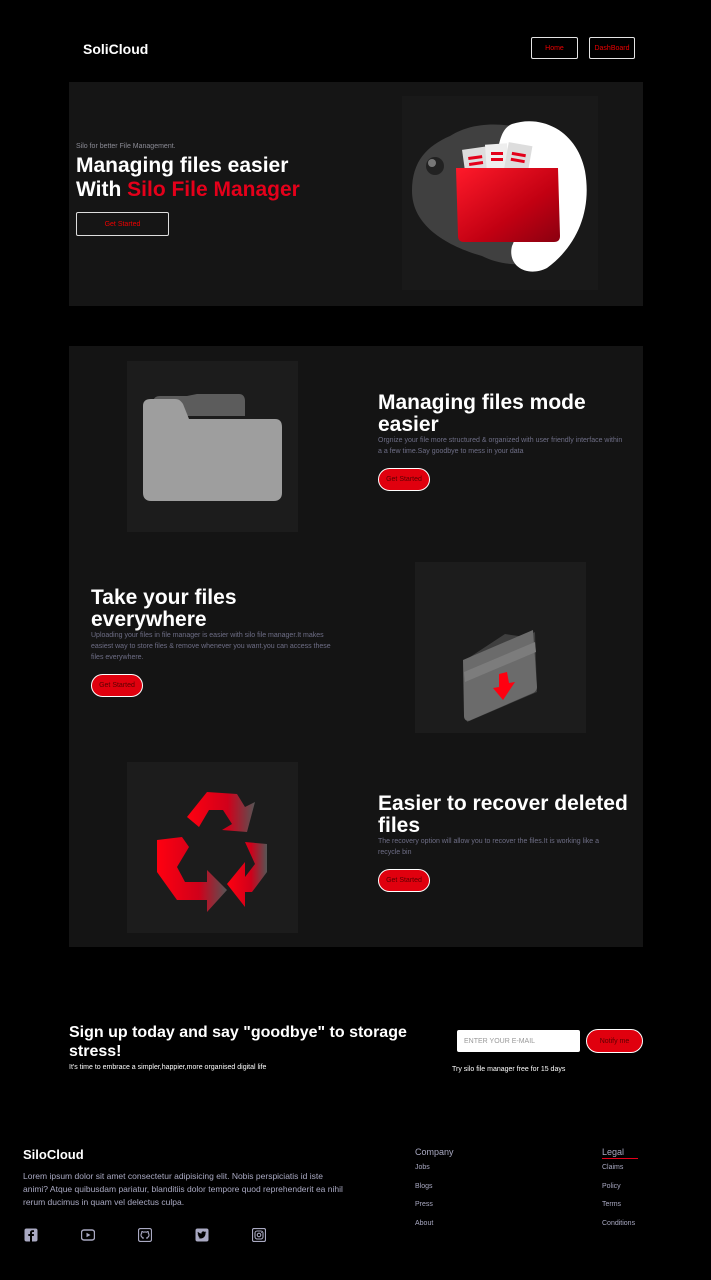 This screenshot has height=1280, width=711. I want to click on hero-illustration, so click(500, 193).